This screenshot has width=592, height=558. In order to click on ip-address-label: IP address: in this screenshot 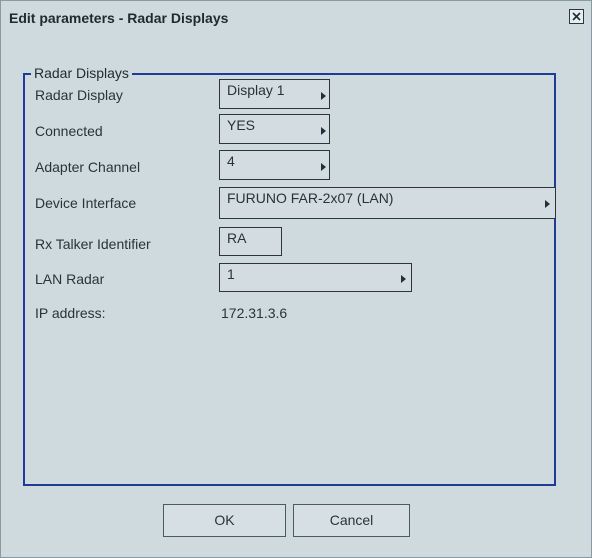, I will do `click(70, 313)`.